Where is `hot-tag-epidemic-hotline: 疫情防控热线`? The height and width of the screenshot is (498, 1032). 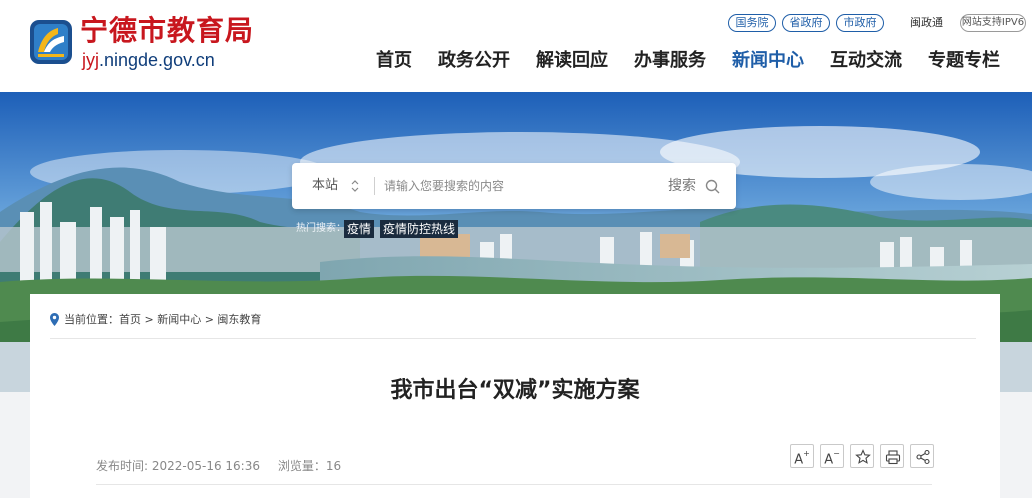 hot-tag-epidemic-hotline: 疫情防控热线 is located at coordinates (419, 229).